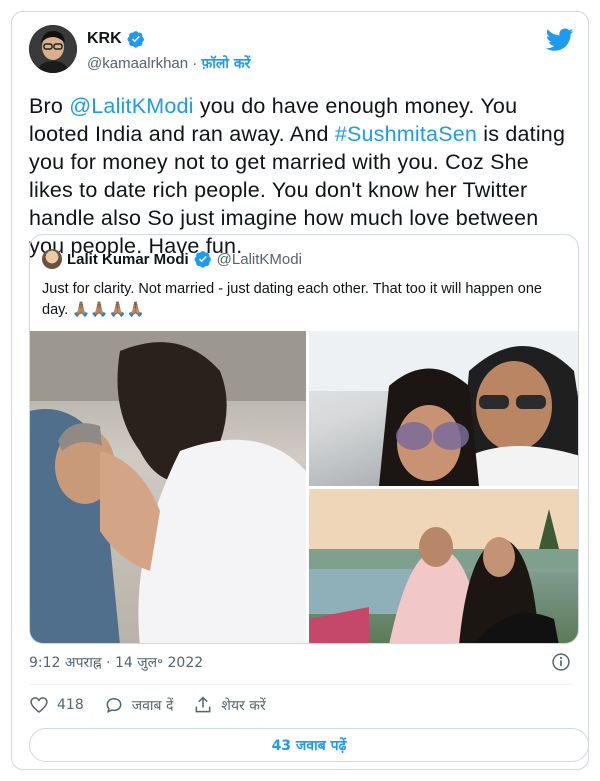 This screenshot has height=781, width=600. What do you see at coordinates (152, 705) in the screenshot?
I see `reply-label: जवाब दें` at bounding box center [152, 705].